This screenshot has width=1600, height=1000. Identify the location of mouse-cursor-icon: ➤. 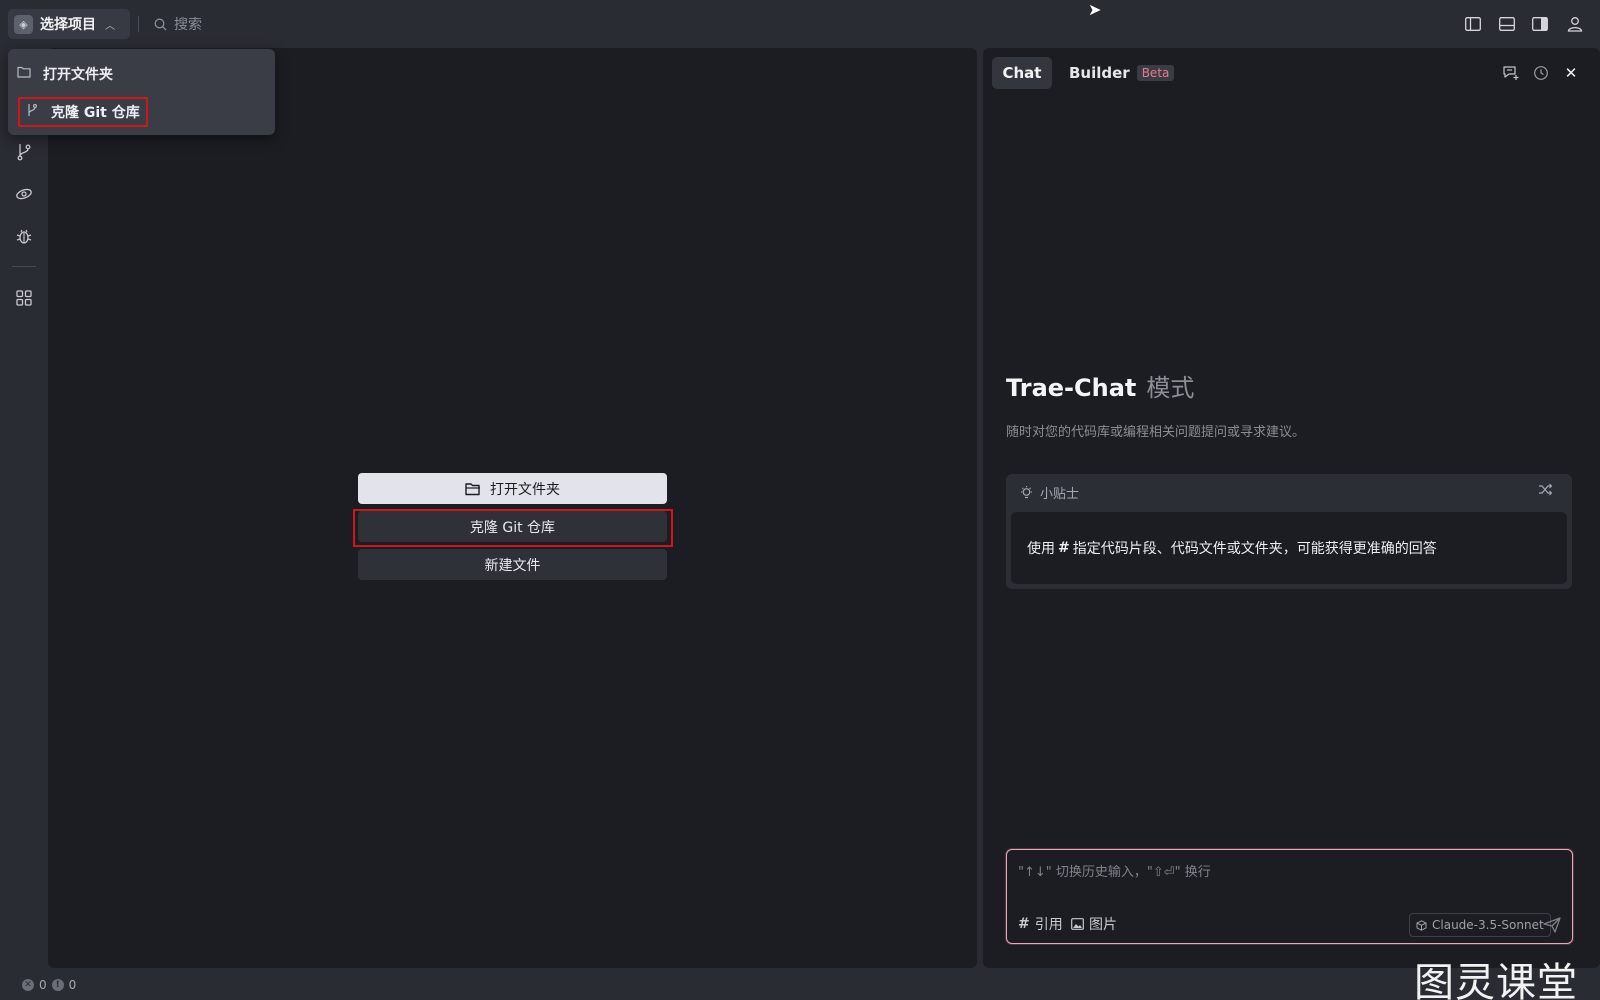
(1095, 9).